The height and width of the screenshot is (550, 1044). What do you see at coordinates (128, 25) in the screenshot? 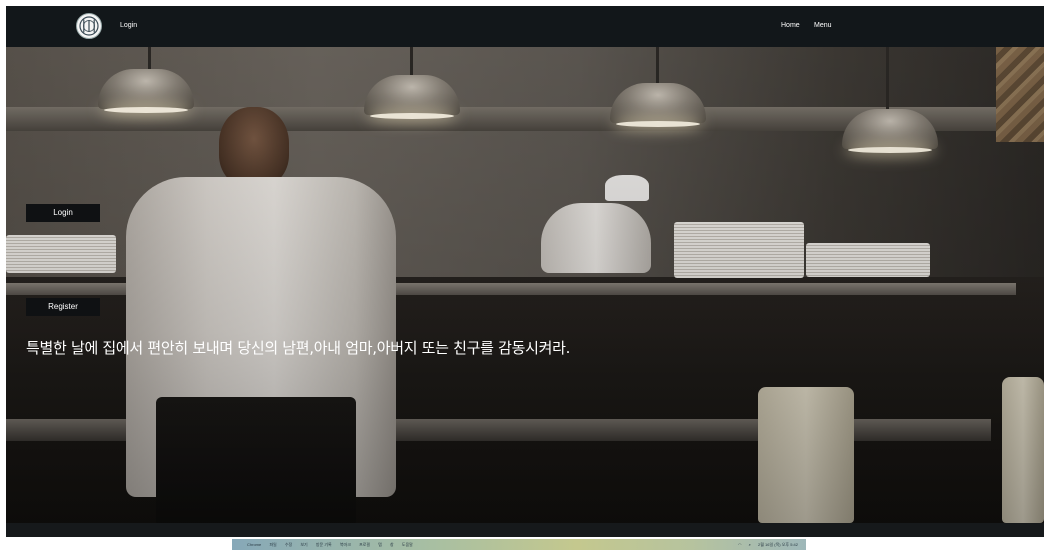
I see `nav-login-link: Login` at bounding box center [128, 25].